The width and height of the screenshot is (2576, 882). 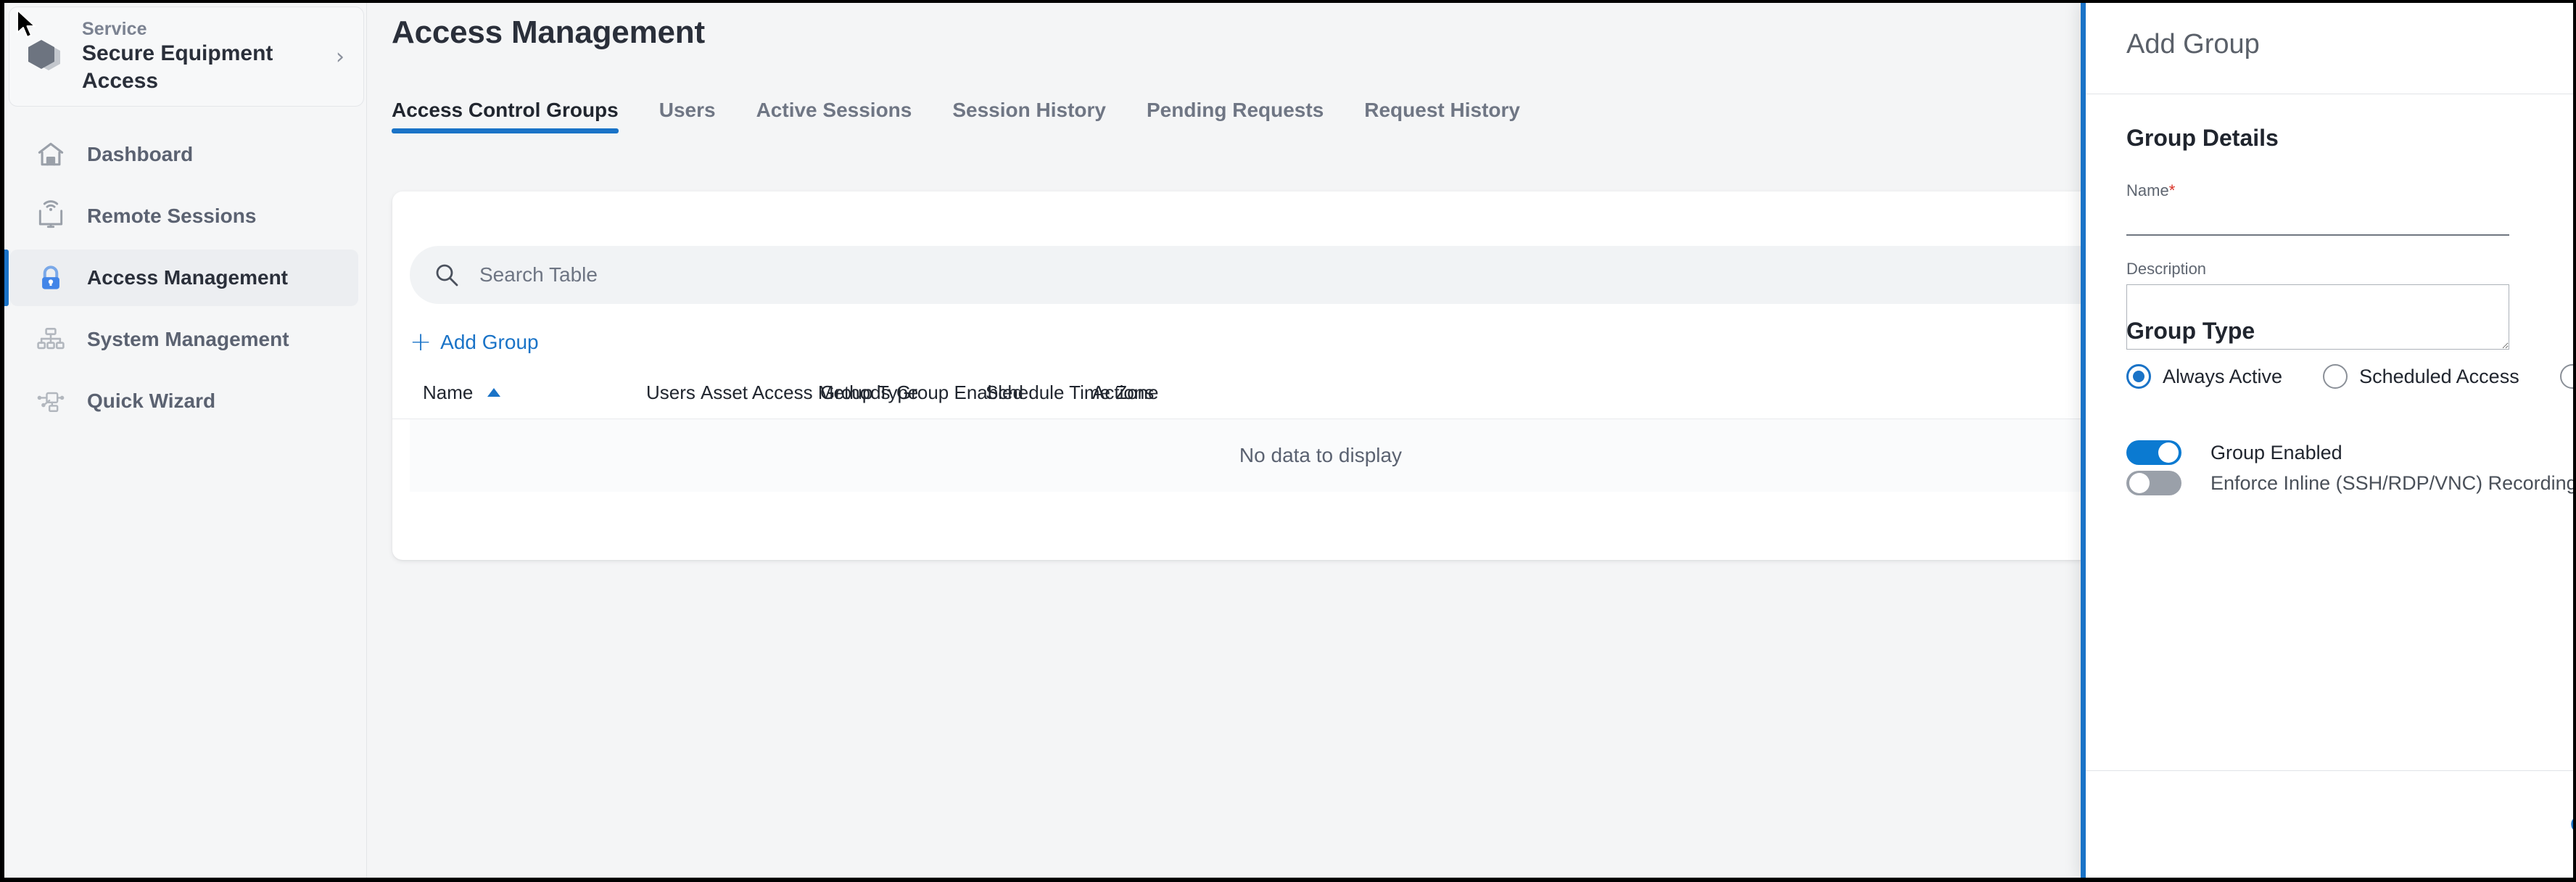 I want to click on service-text-block: Service Secure Equipment Access, so click(x=207, y=57).